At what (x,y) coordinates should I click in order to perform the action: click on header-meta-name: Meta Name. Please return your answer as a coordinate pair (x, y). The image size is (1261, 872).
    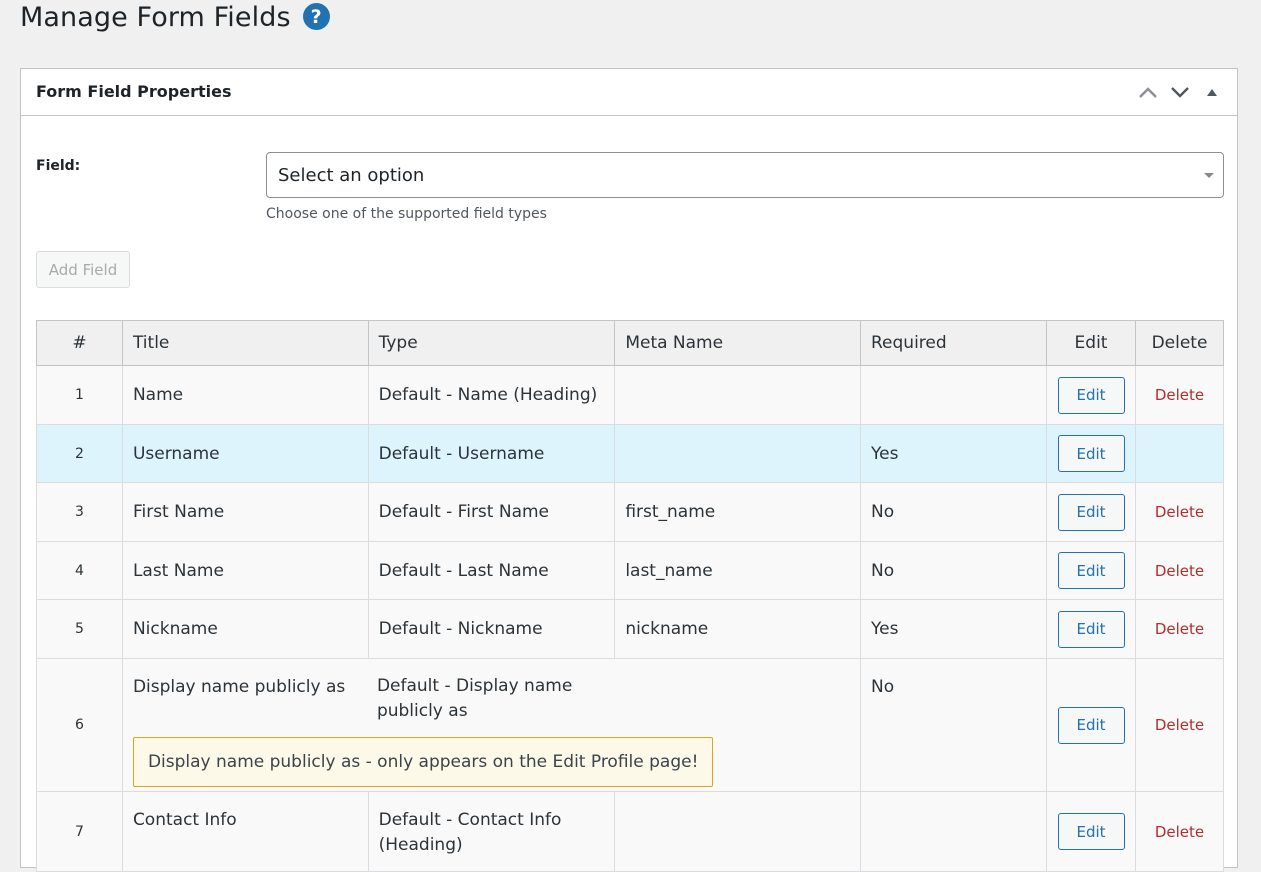
    Looking at the image, I should click on (737, 343).